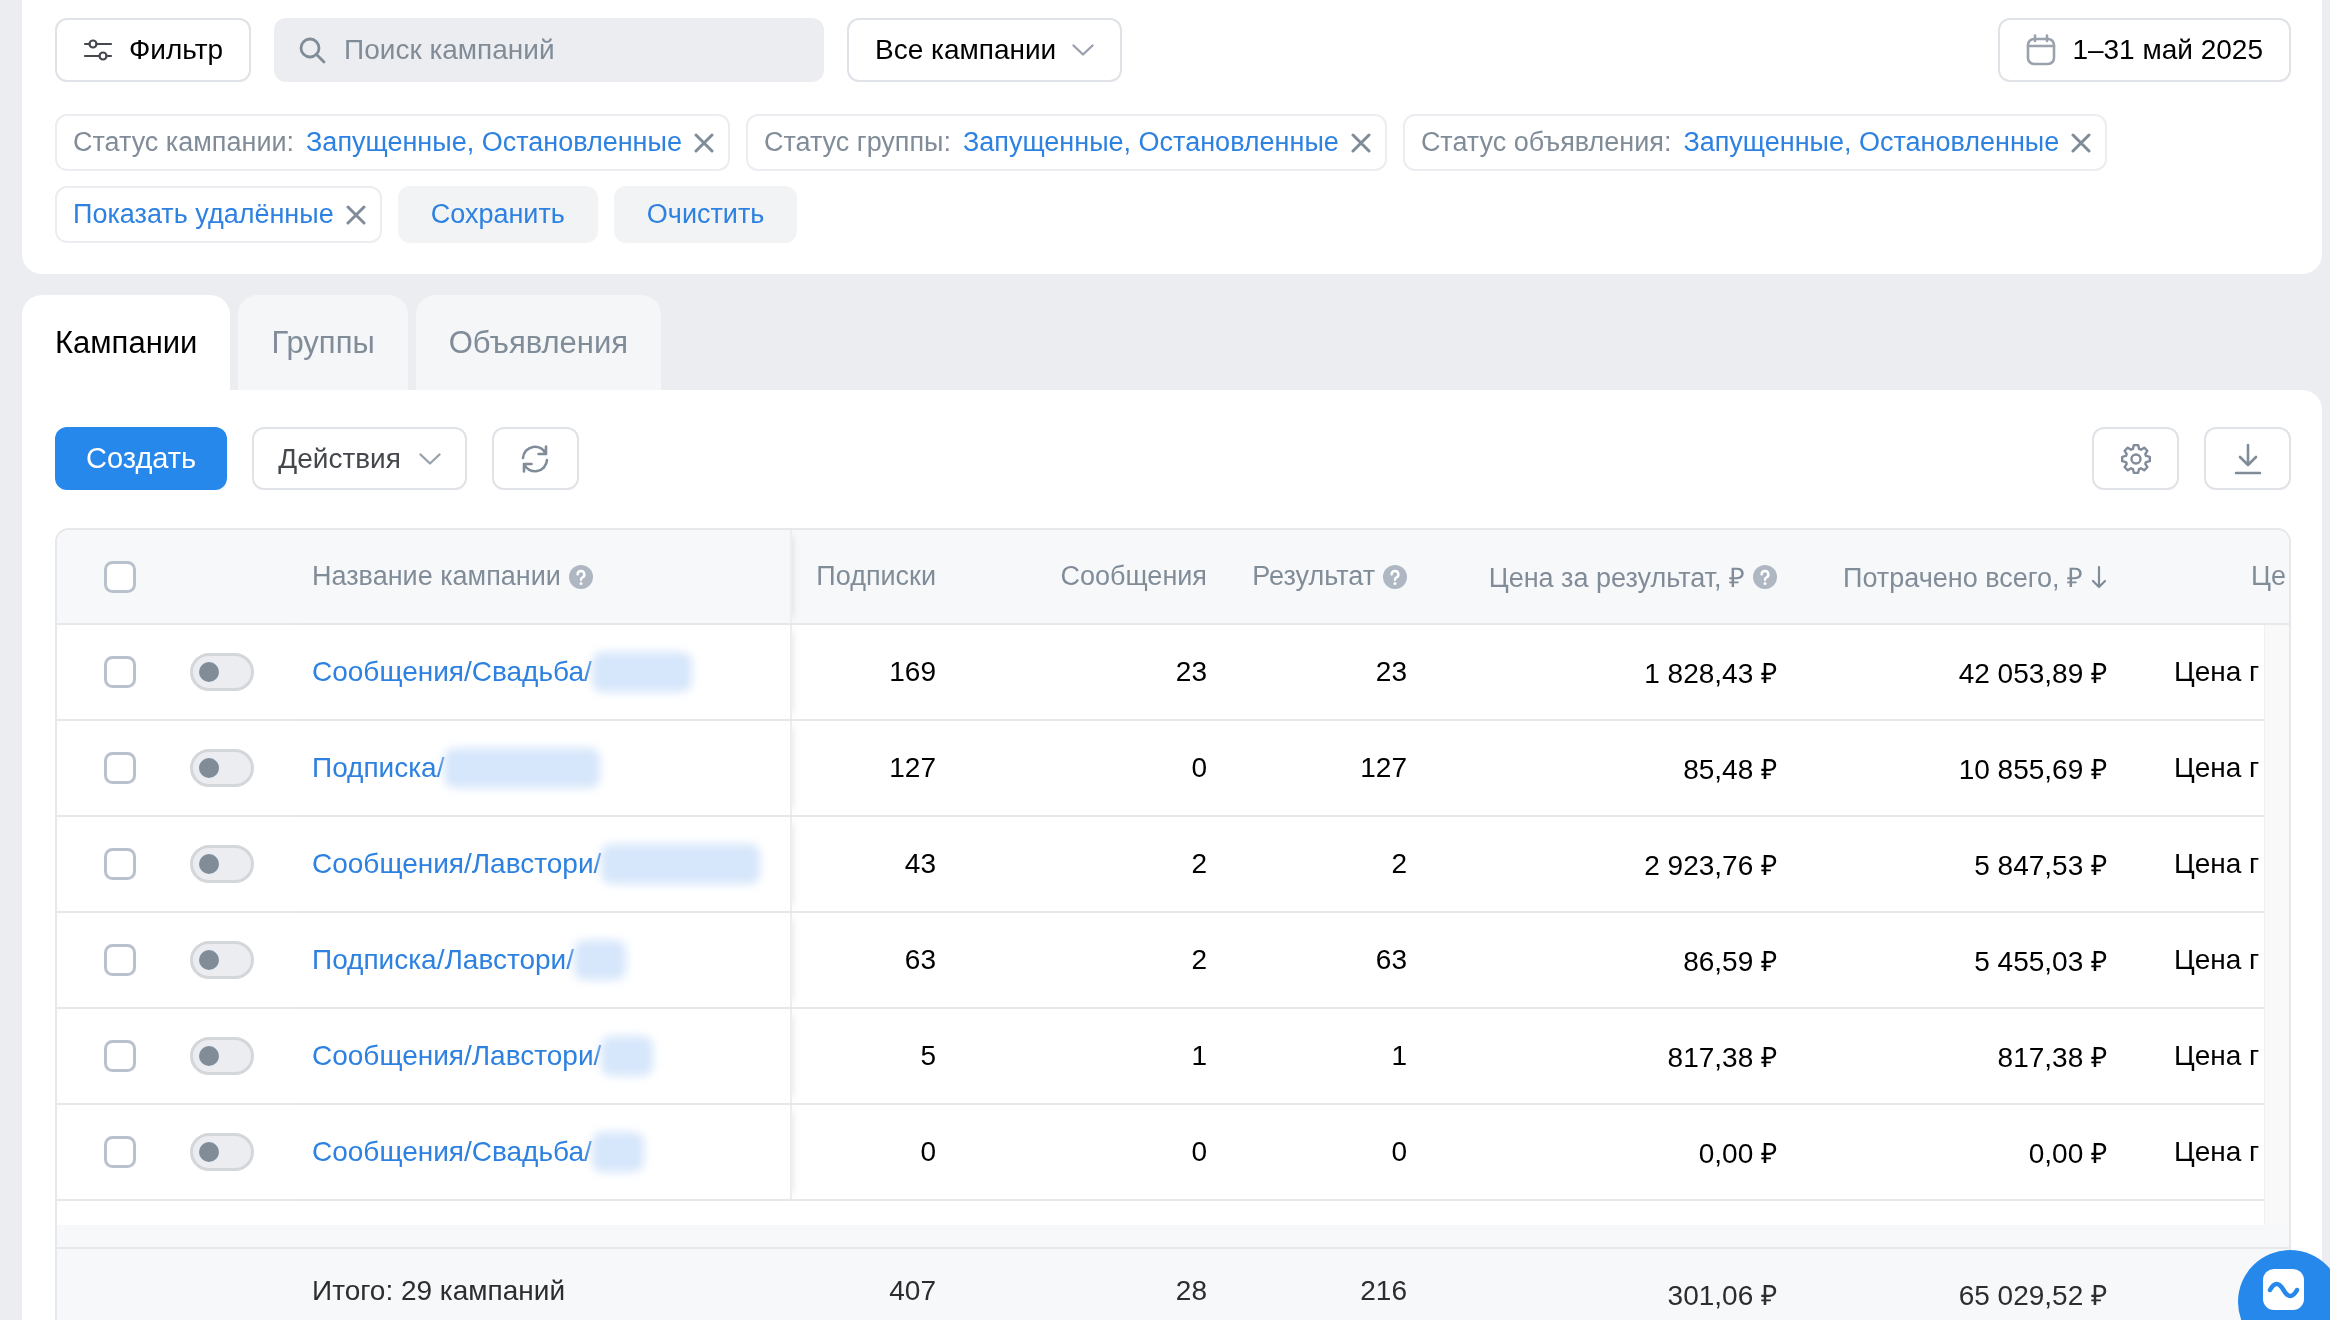 The image size is (2330, 1320). I want to click on table-cell-text: 2 923,76 ₽, so click(1710, 866).